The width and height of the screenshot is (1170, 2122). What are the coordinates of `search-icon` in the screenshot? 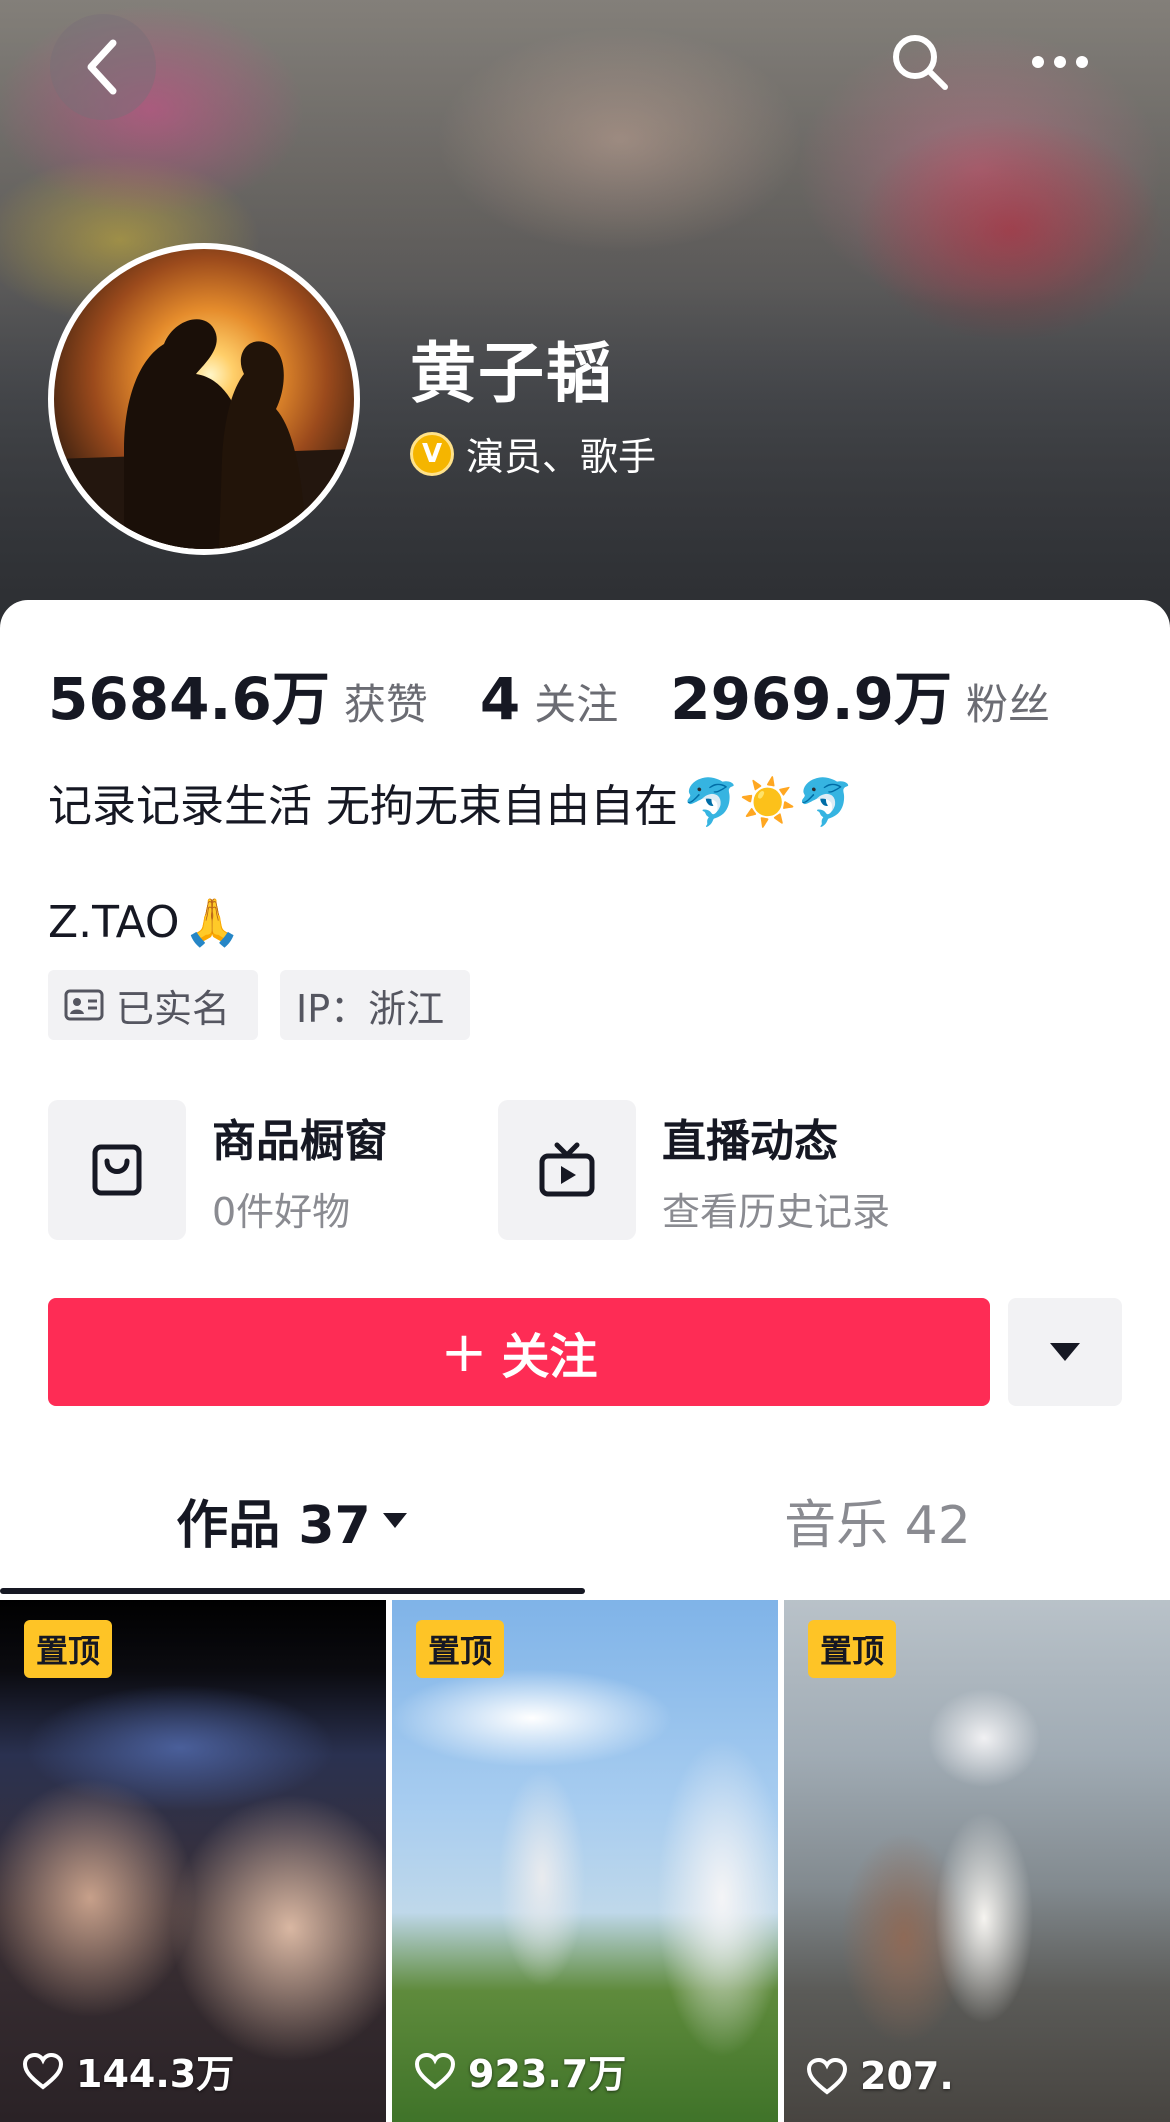 It's located at (920, 62).